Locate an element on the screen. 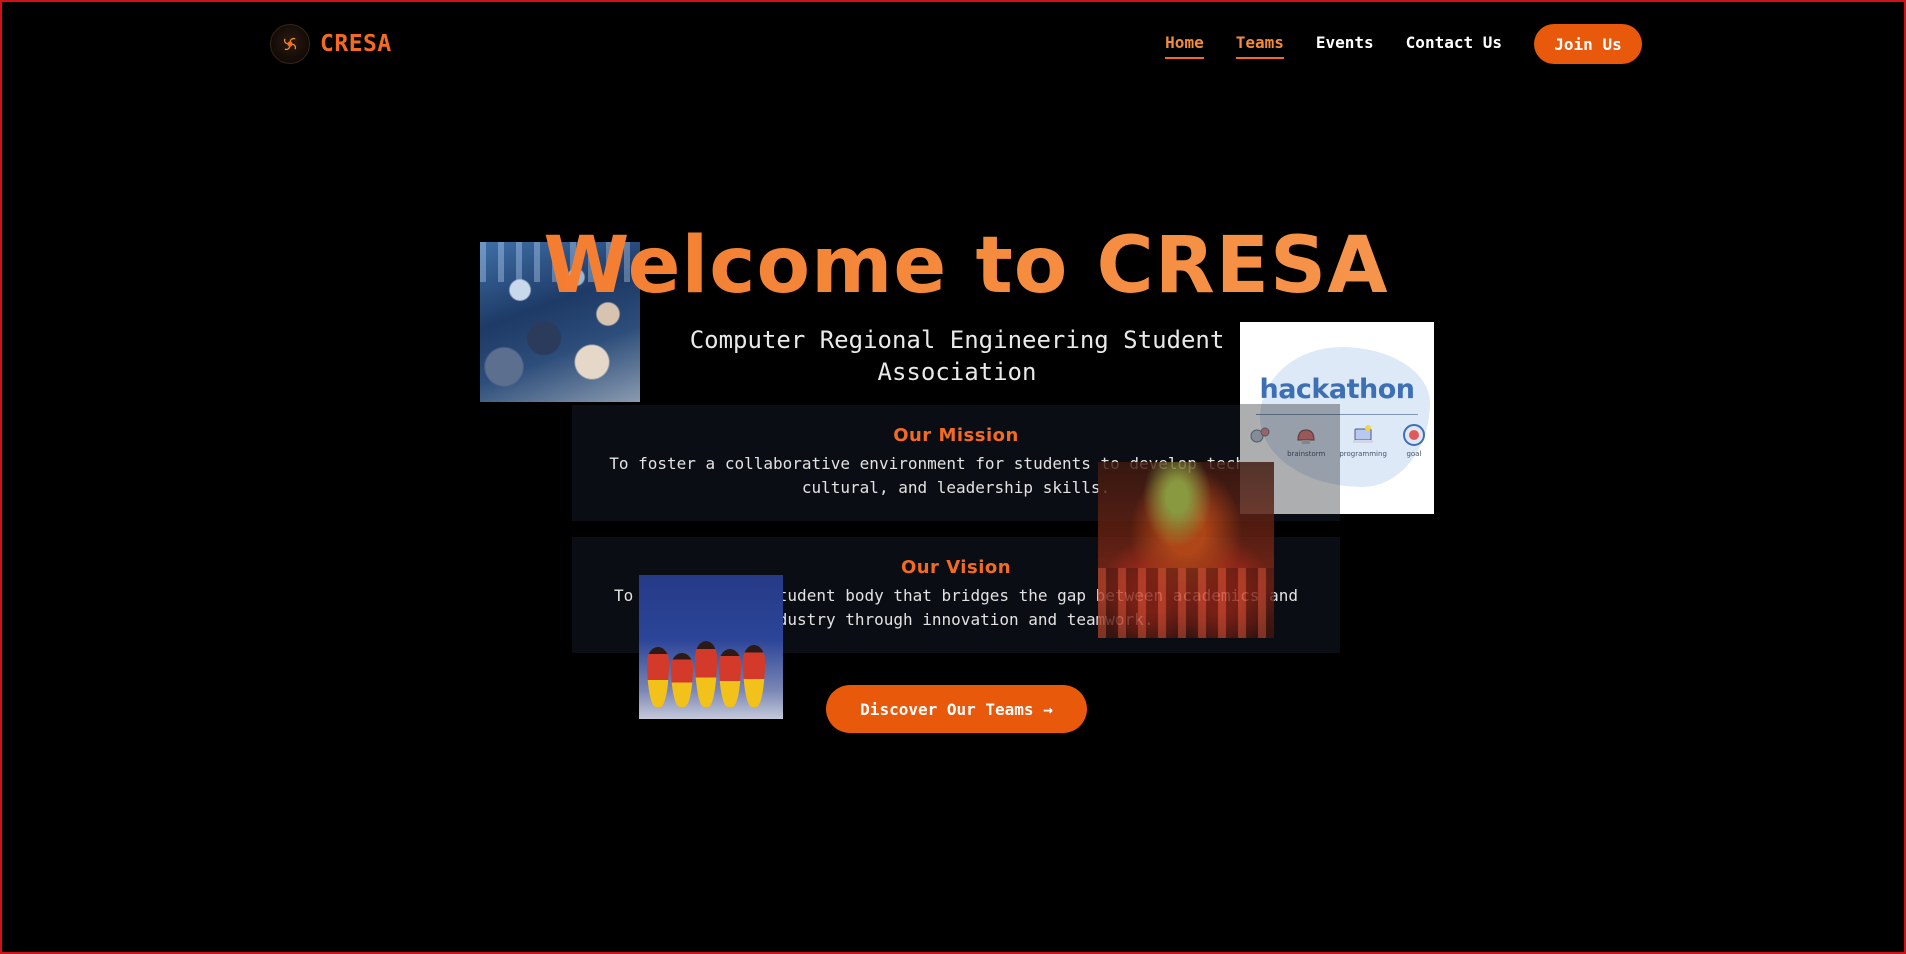  hackathon-item: programming is located at coordinates (1363, 440).